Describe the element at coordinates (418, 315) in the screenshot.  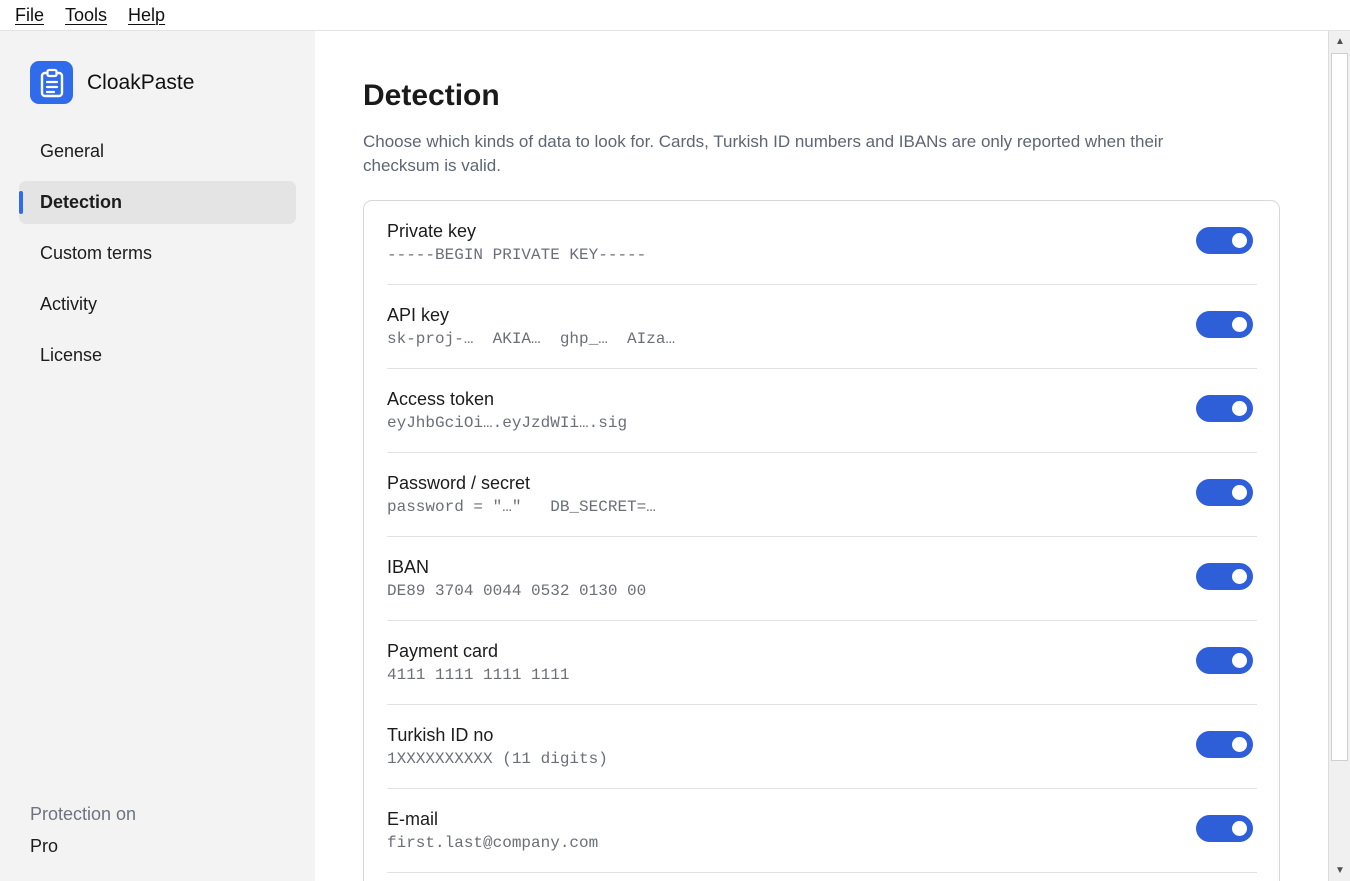
I see `detector-name: API key` at that location.